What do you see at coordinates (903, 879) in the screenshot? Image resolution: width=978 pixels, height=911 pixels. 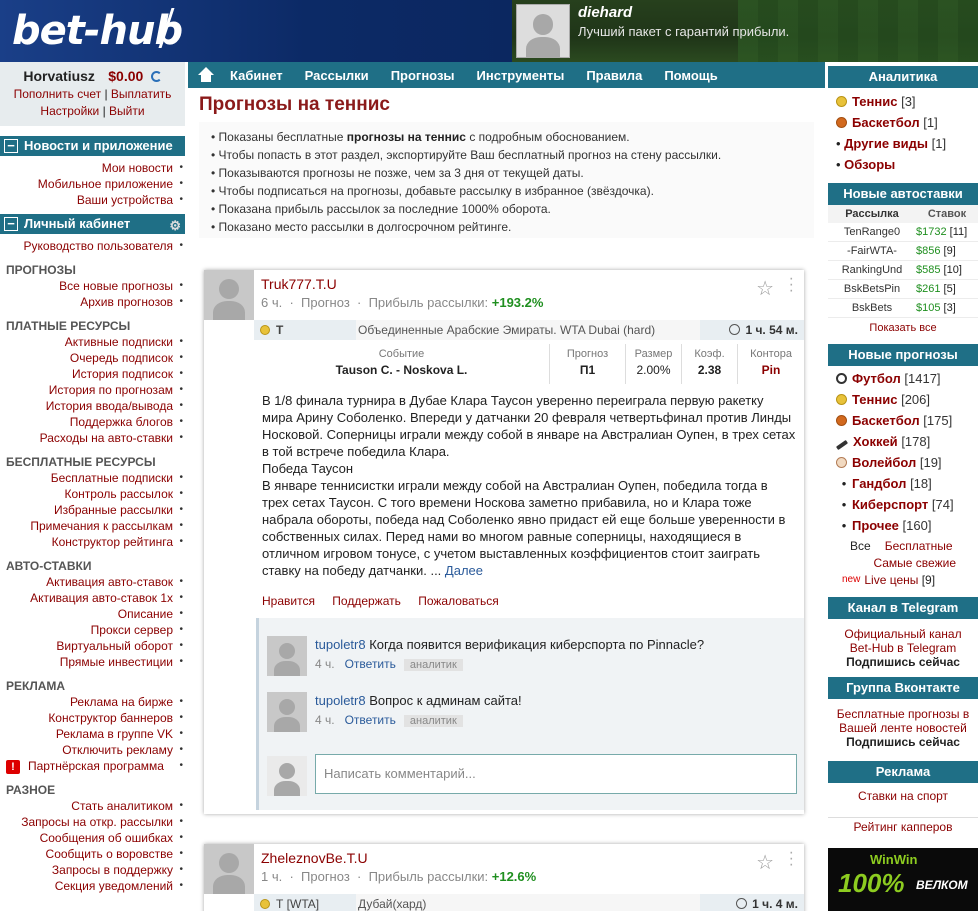 I see `ad-banner: WinWin 100% ВЕЛКОМ` at bounding box center [903, 879].